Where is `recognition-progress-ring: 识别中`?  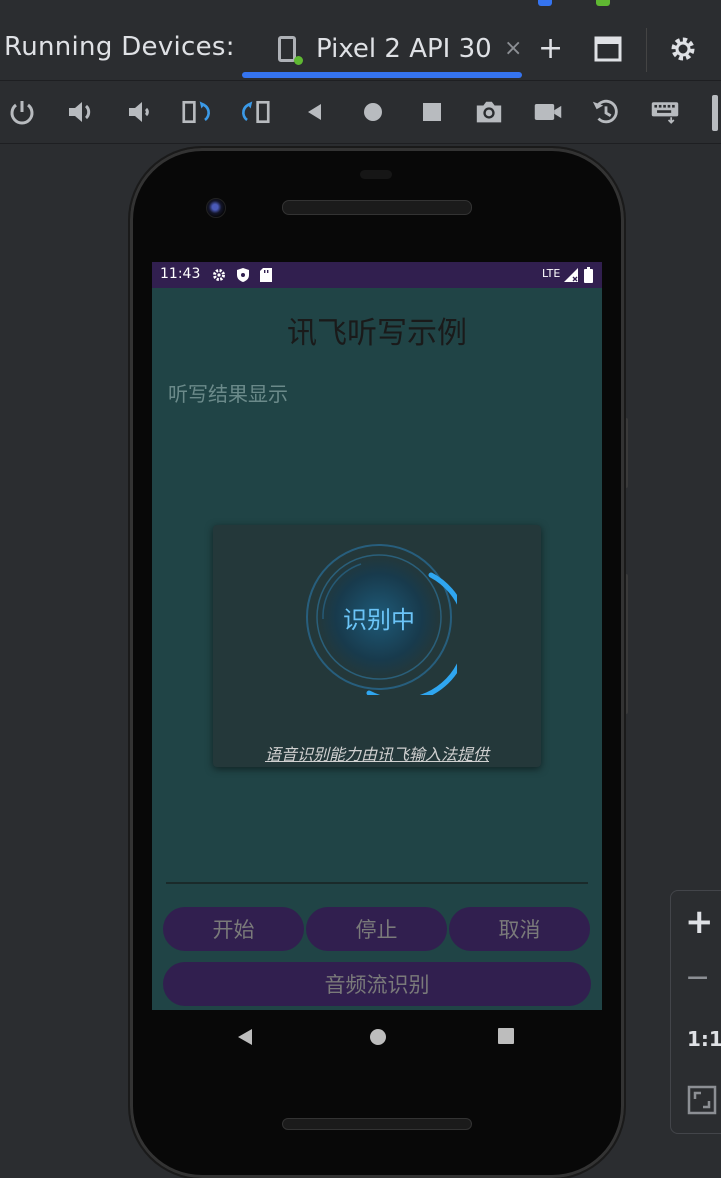
recognition-progress-ring: 识别中 is located at coordinates (385, 621).